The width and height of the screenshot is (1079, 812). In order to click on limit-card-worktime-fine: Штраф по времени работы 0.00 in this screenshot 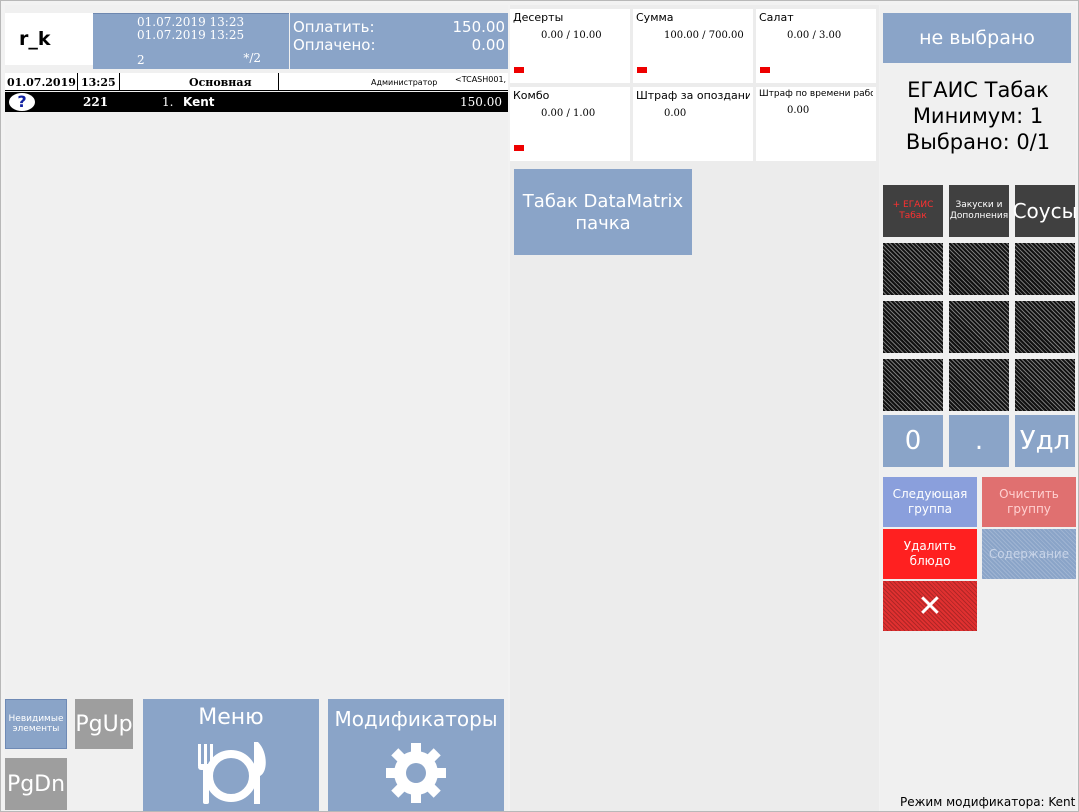, I will do `click(816, 124)`.